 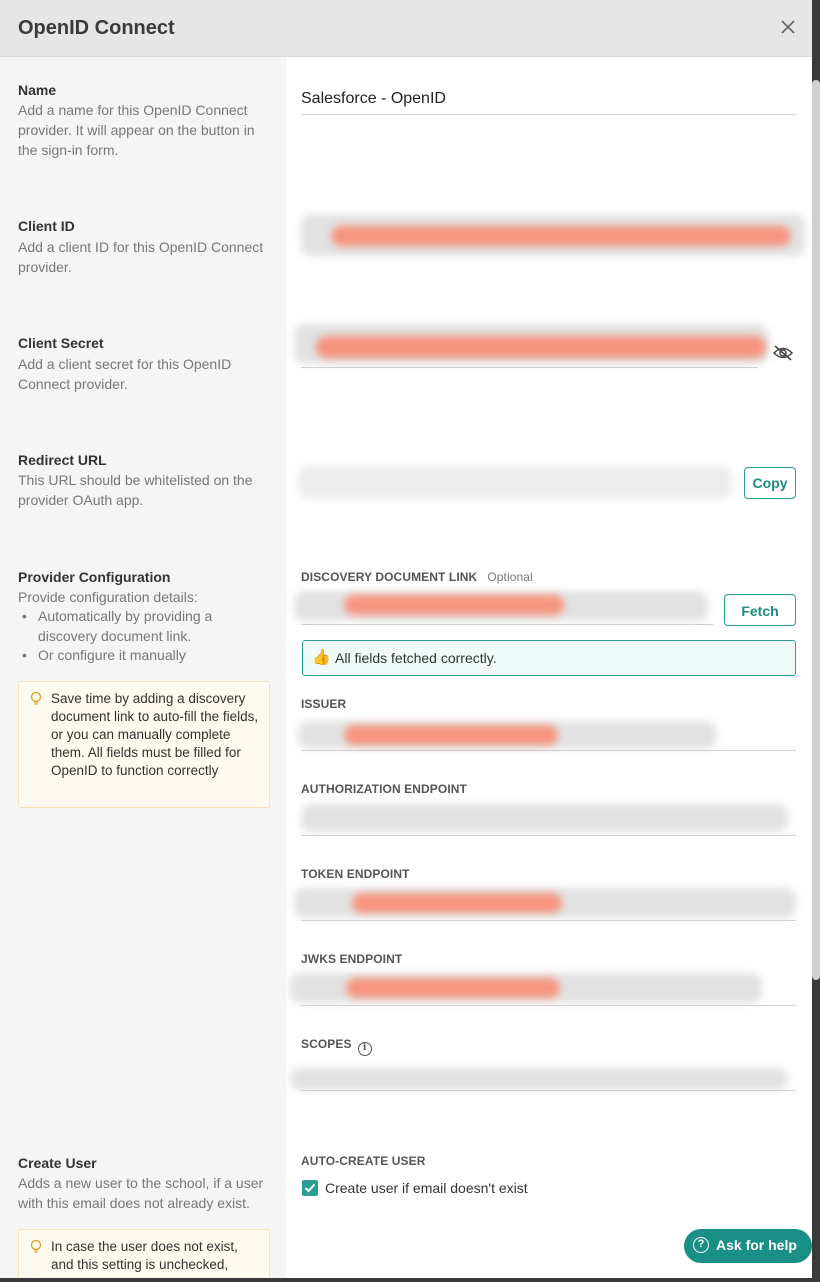 What do you see at coordinates (548, 1090) in the screenshot?
I see `scopes-underline` at bounding box center [548, 1090].